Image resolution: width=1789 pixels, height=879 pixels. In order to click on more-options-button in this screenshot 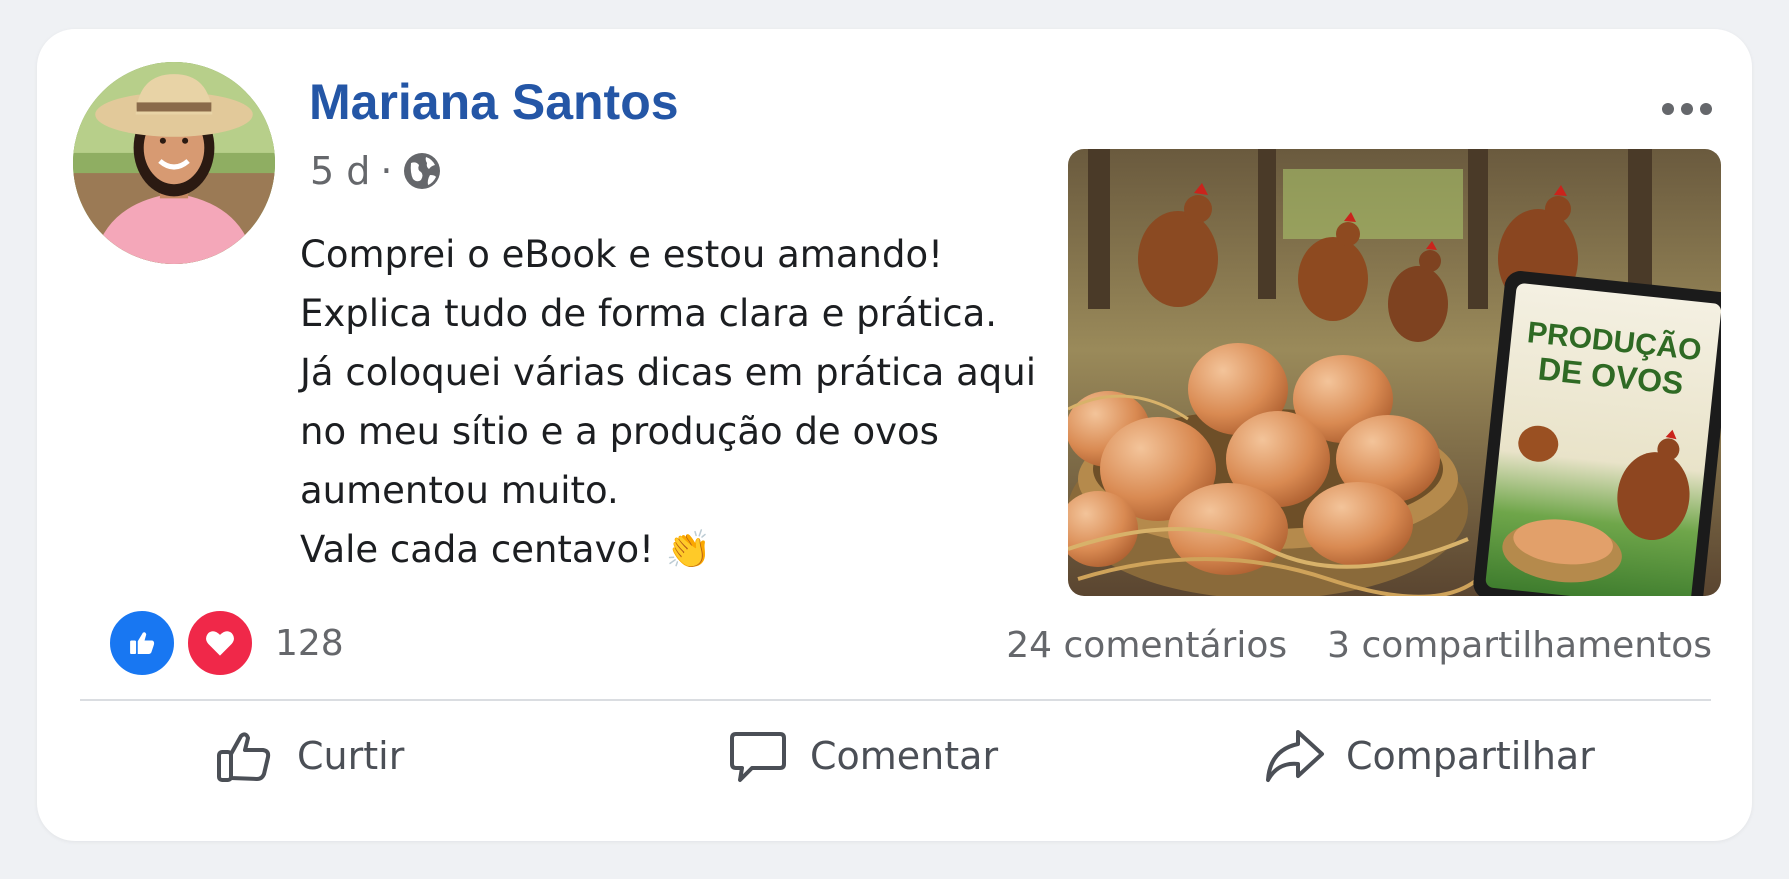, I will do `click(1687, 109)`.